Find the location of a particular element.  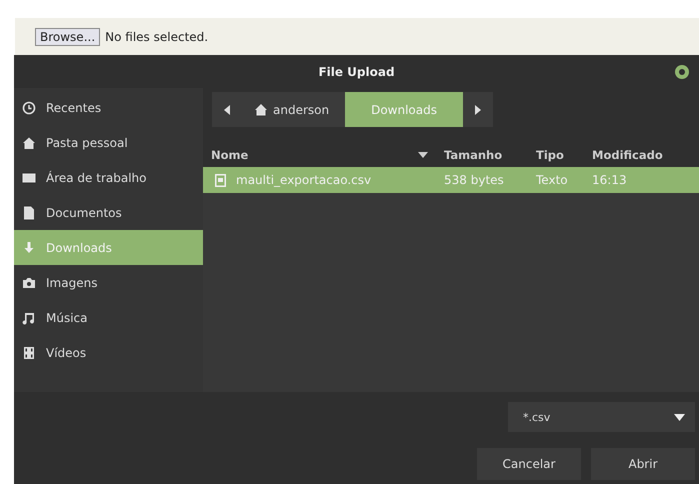

music-icon is located at coordinates (29, 317).